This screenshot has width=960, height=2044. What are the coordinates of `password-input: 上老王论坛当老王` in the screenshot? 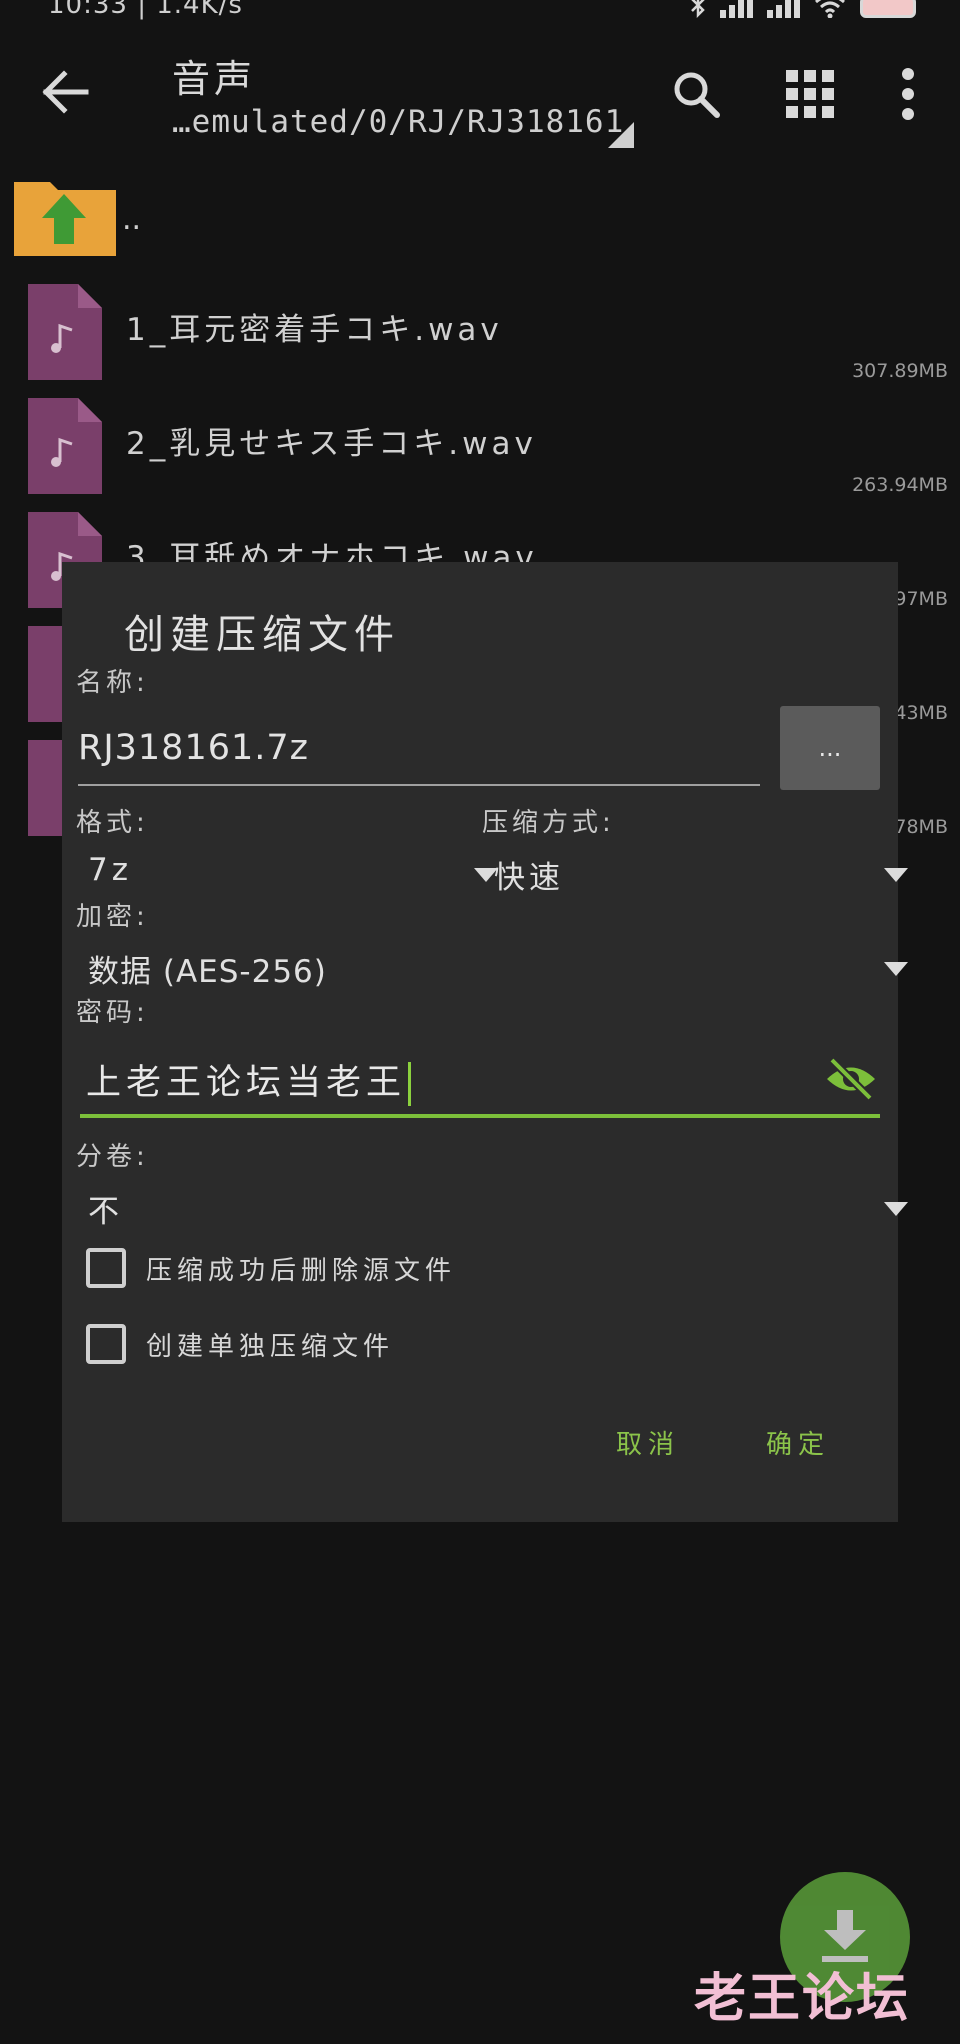 It's located at (480, 1080).